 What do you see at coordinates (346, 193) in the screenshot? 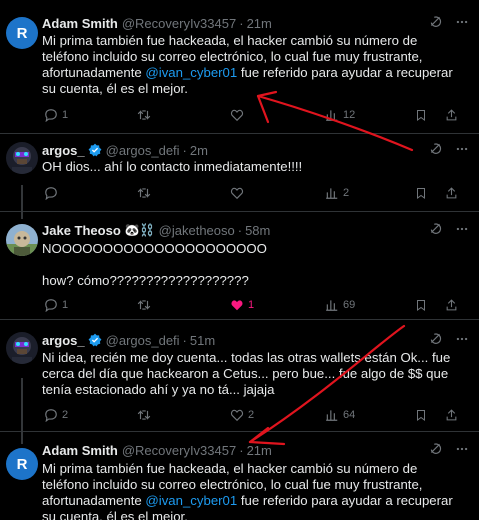
I see `view-count: 2` at bounding box center [346, 193].